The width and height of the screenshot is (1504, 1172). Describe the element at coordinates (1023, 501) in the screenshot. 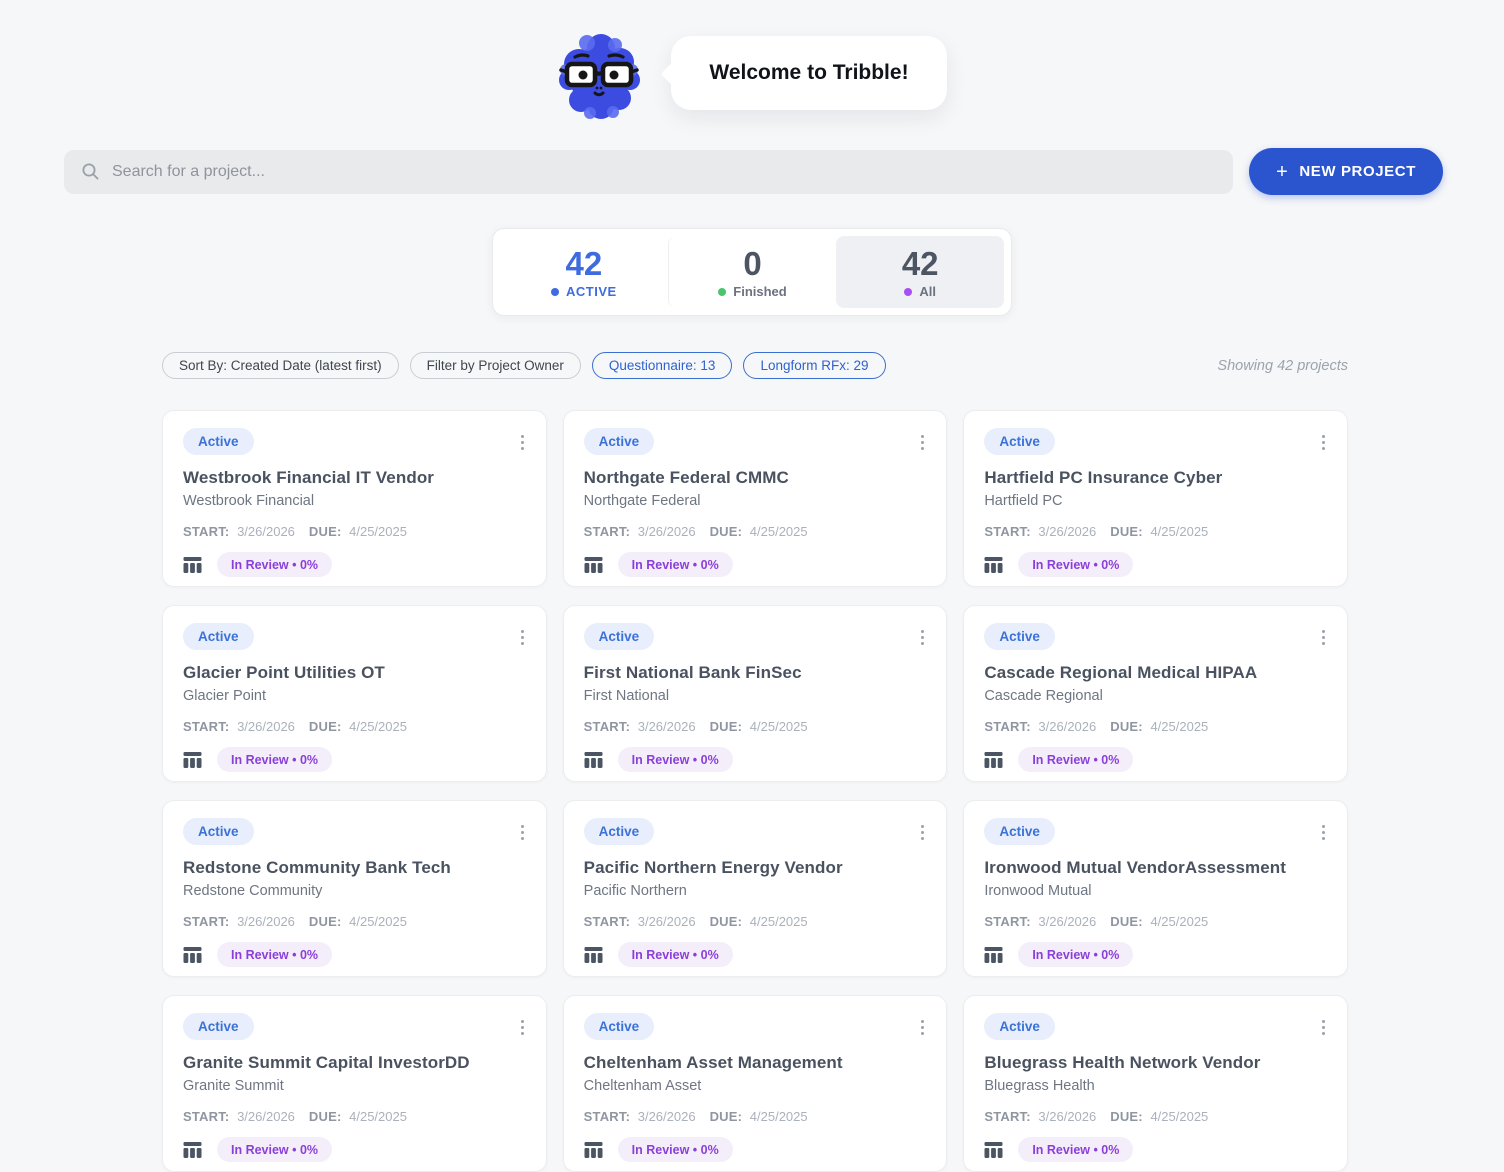

I see `project-subtitle: Hartfield PC` at that location.